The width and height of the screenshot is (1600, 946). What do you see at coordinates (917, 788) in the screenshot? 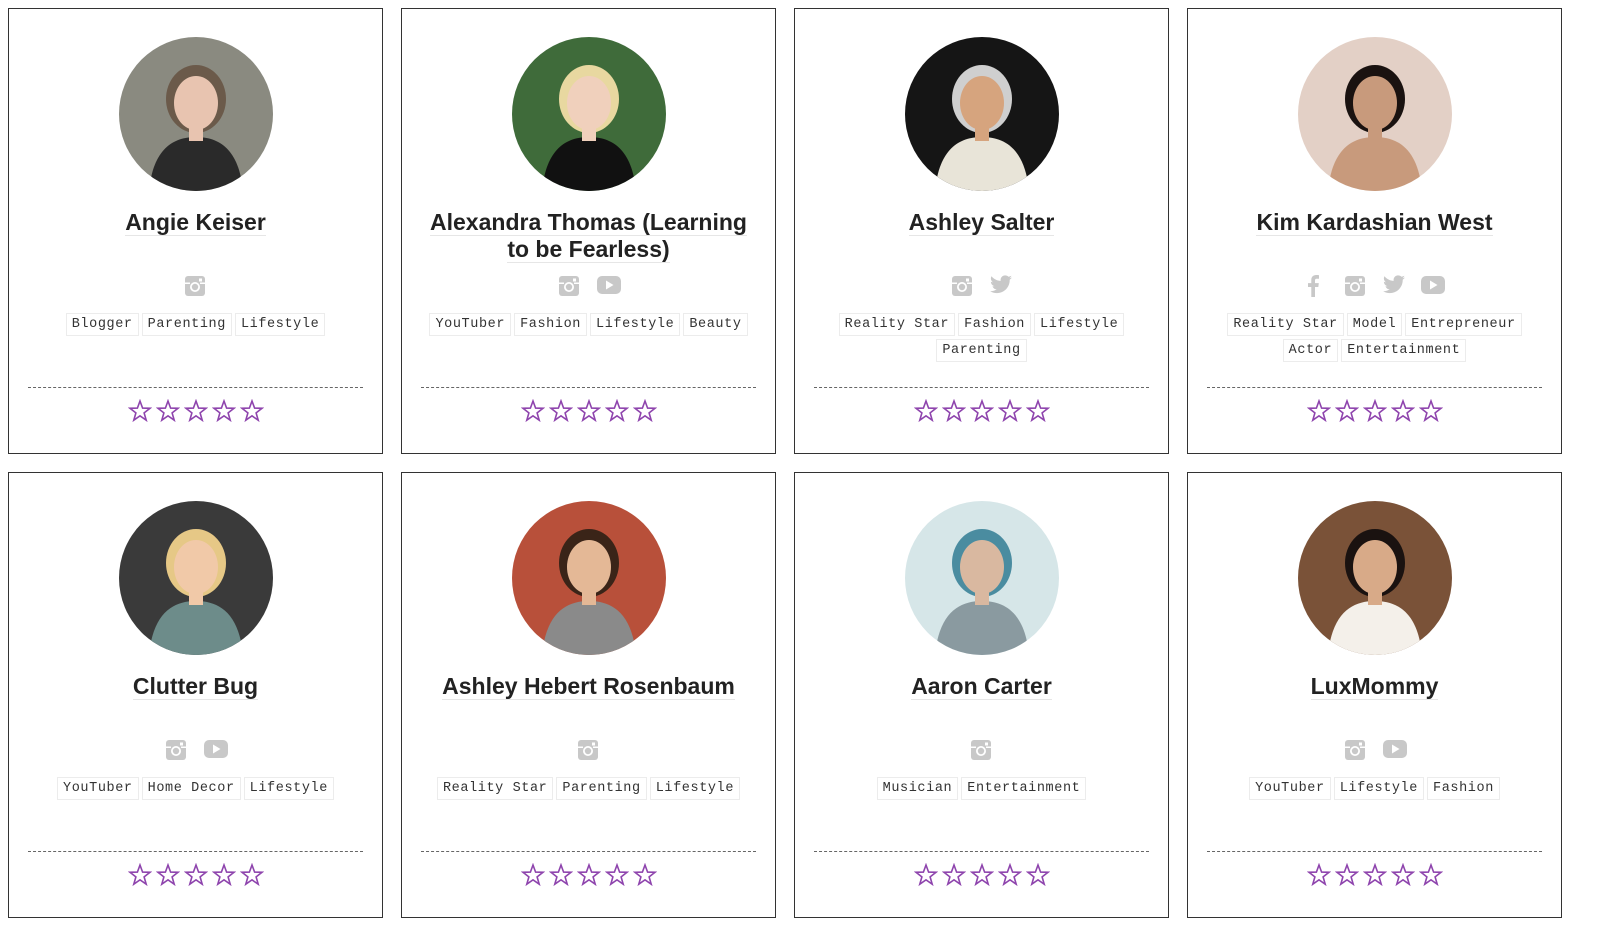
I see `category-tag: Musician` at bounding box center [917, 788].